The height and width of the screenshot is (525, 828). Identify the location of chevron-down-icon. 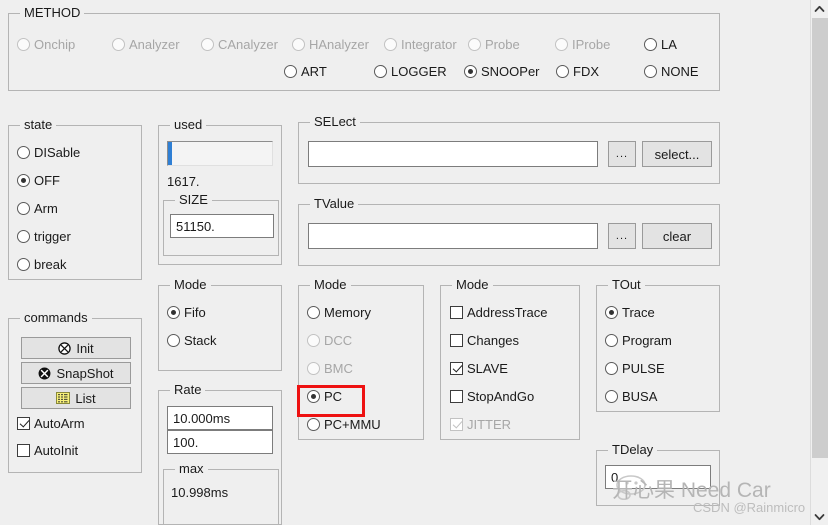
(819, 516).